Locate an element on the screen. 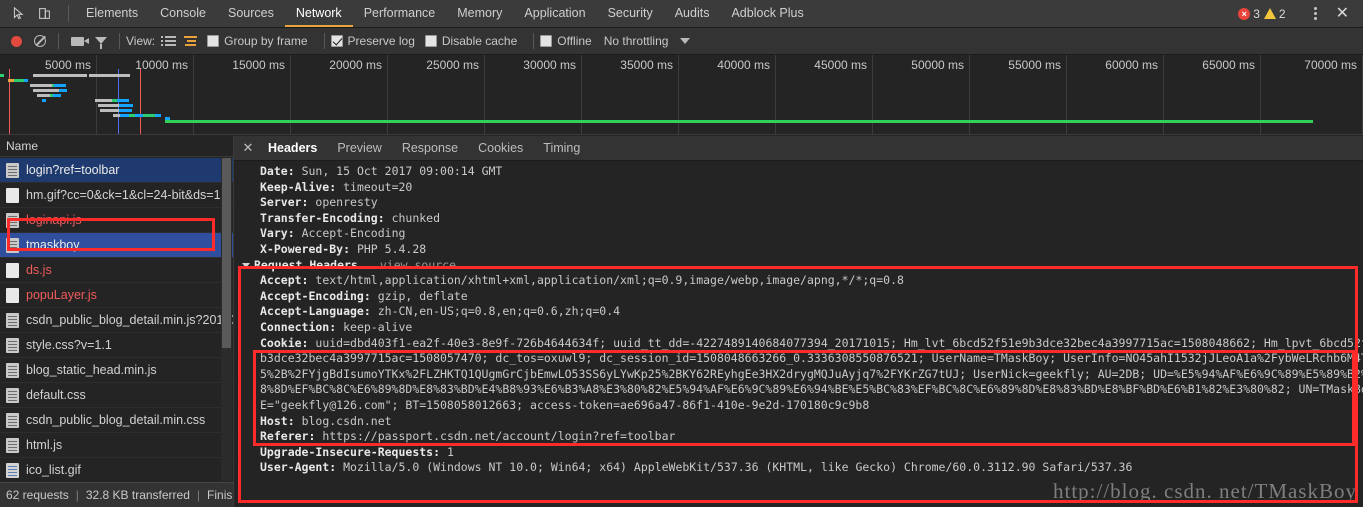 The image size is (1363, 507). tab-audits: Audits is located at coordinates (692, 13).